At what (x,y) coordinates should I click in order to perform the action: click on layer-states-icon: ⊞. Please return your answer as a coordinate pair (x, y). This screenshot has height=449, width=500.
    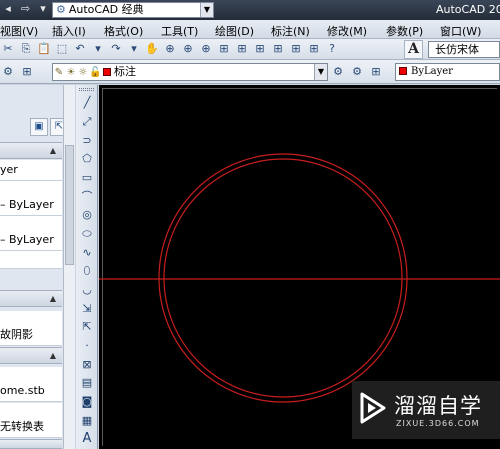
    Looking at the image, I should click on (27, 72).